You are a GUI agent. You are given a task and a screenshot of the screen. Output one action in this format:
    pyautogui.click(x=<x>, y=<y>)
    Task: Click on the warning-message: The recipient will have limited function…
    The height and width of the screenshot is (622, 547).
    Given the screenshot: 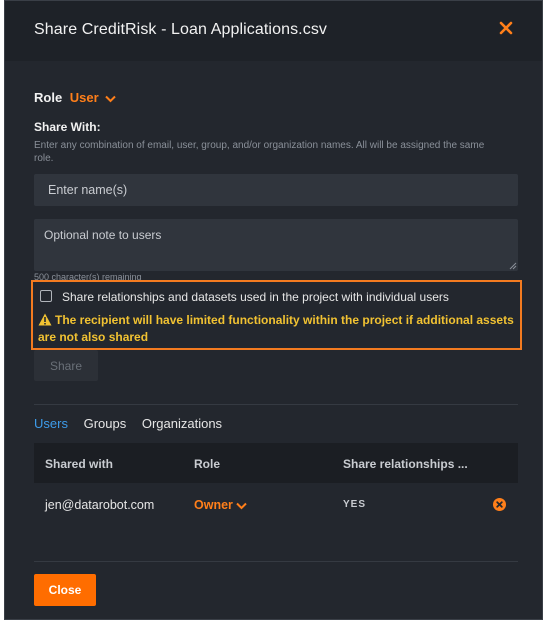 What is the action you would take?
    pyautogui.click(x=278, y=329)
    